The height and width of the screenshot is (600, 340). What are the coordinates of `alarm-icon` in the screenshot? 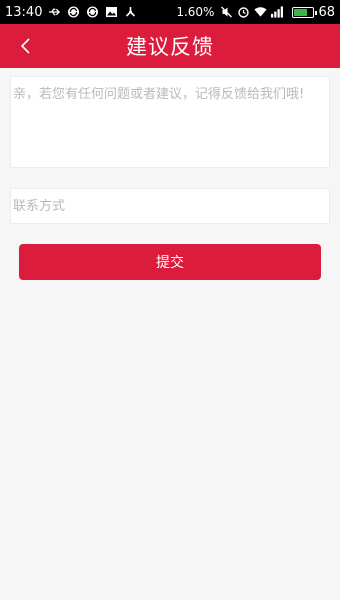 It's located at (244, 12).